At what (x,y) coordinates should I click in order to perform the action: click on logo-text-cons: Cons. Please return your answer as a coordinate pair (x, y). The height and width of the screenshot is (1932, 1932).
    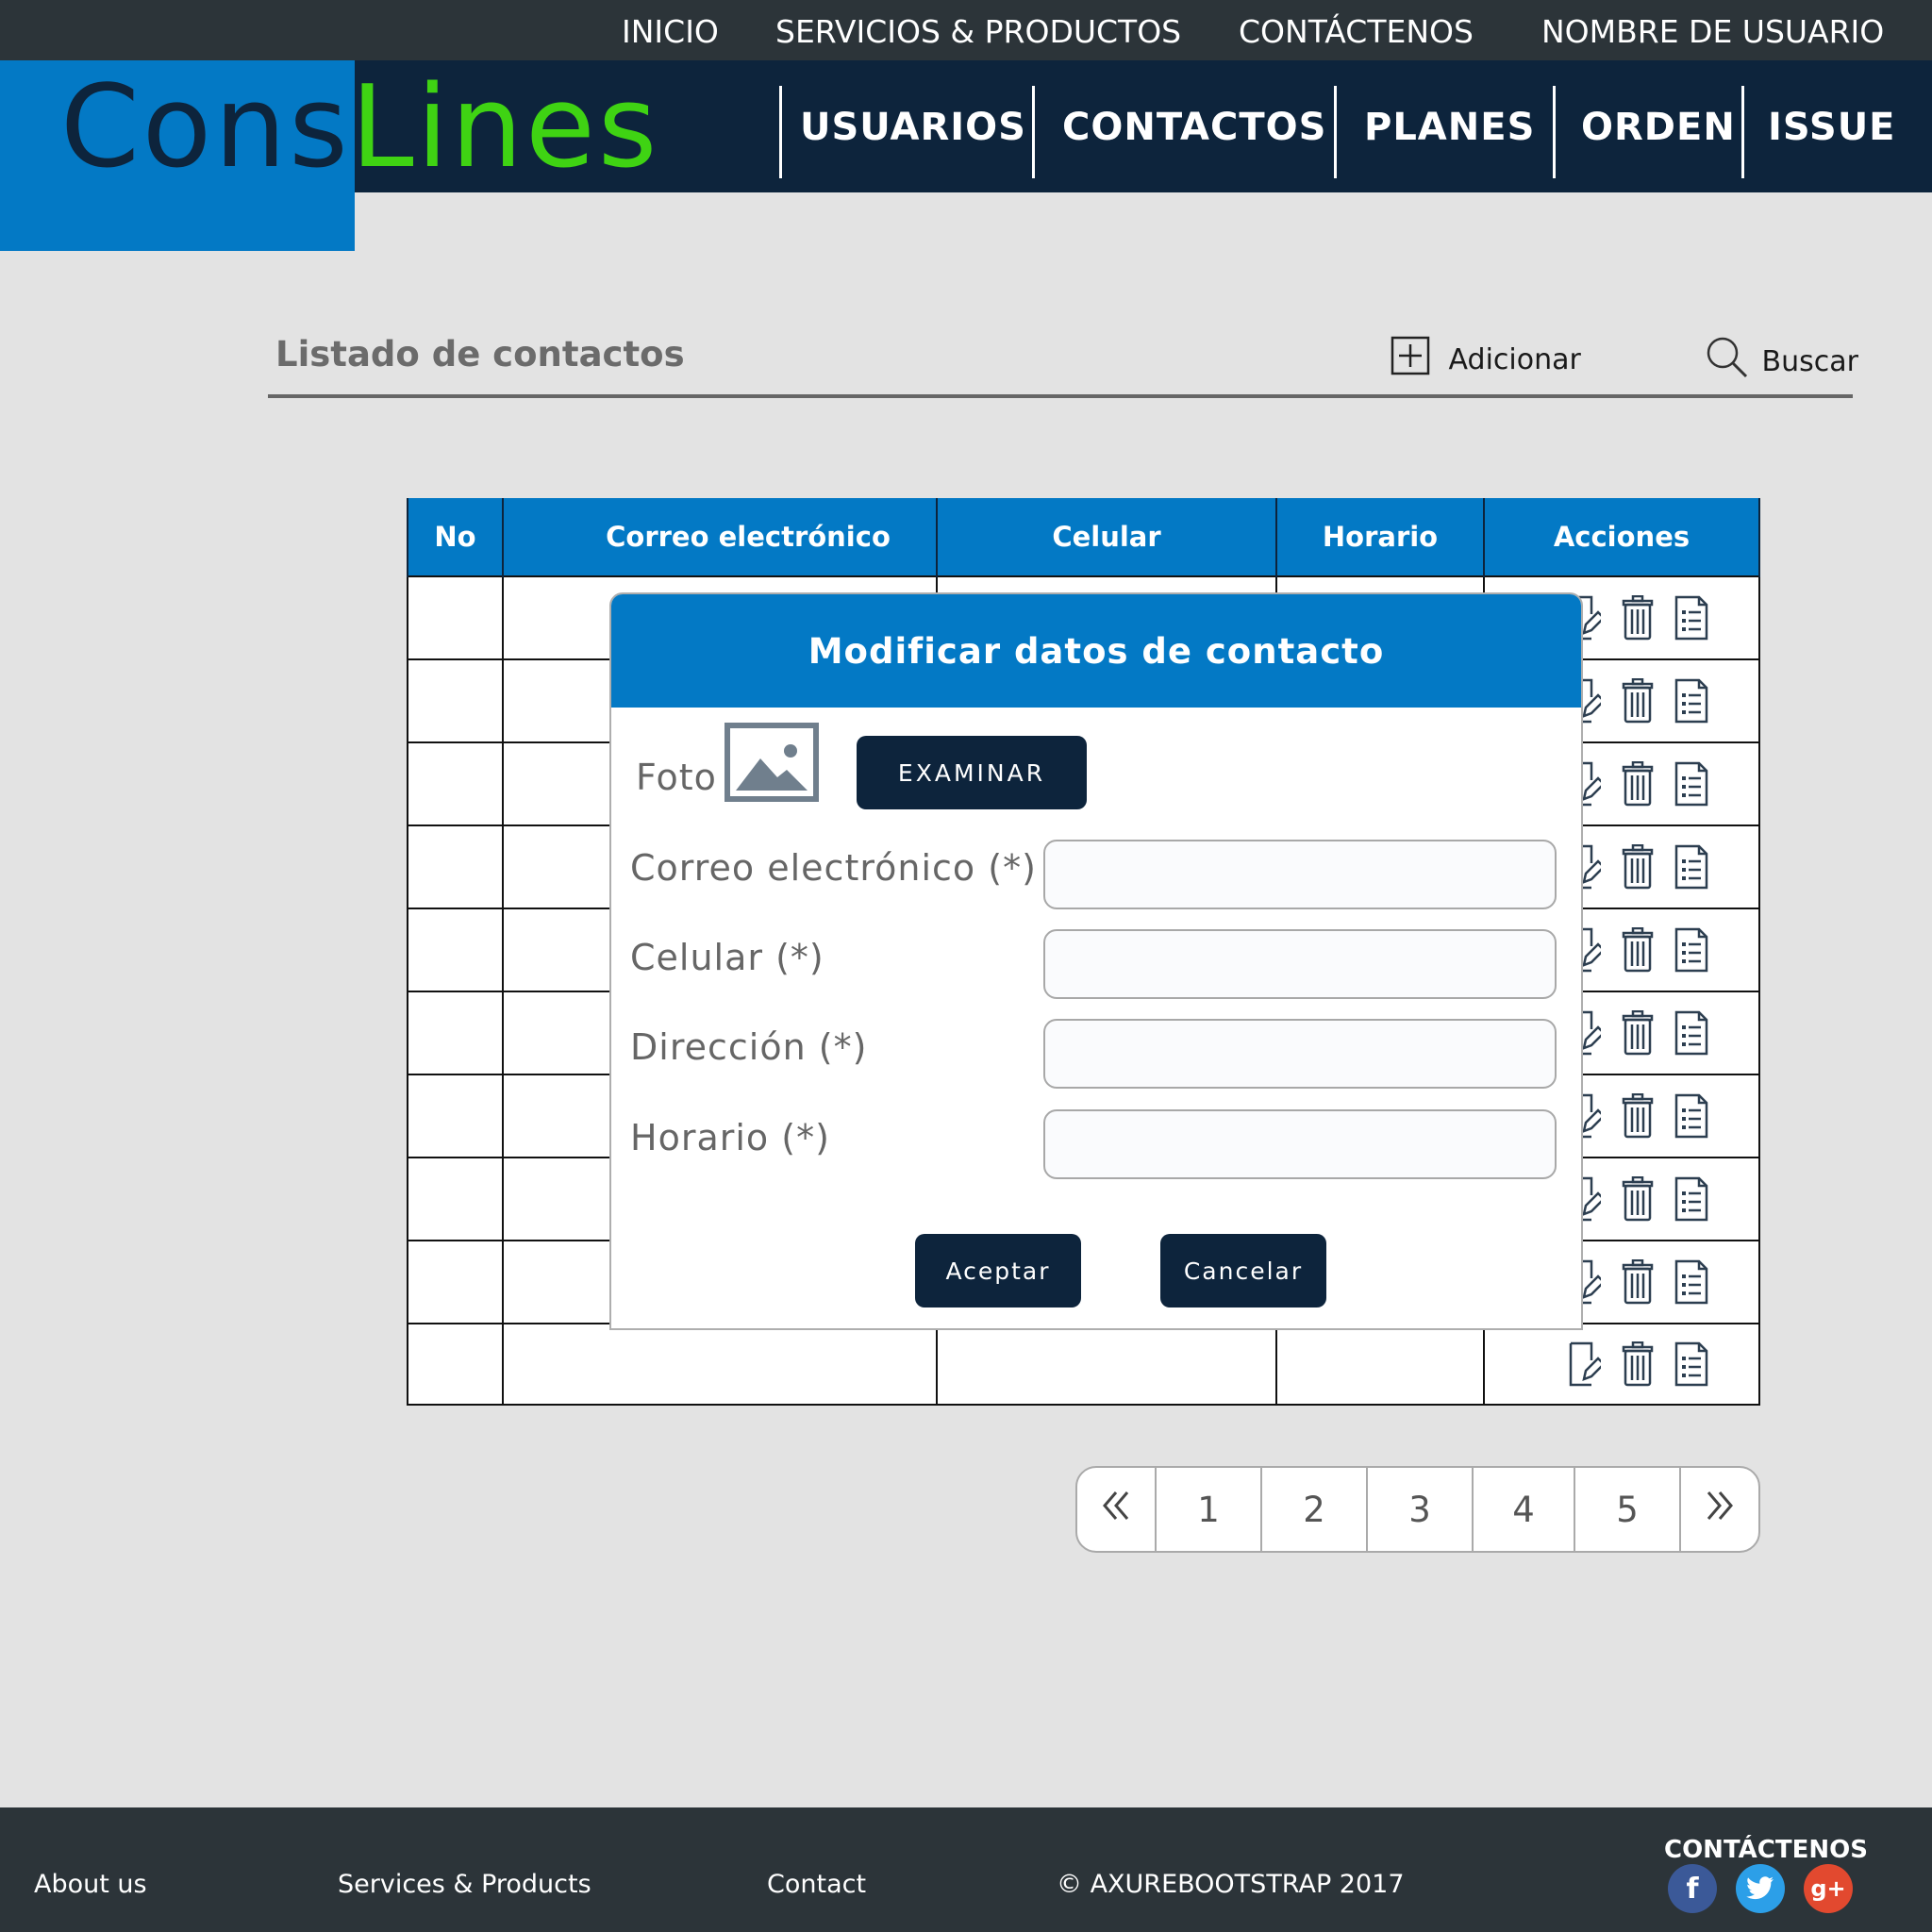
    Looking at the image, I should click on (205, 127).